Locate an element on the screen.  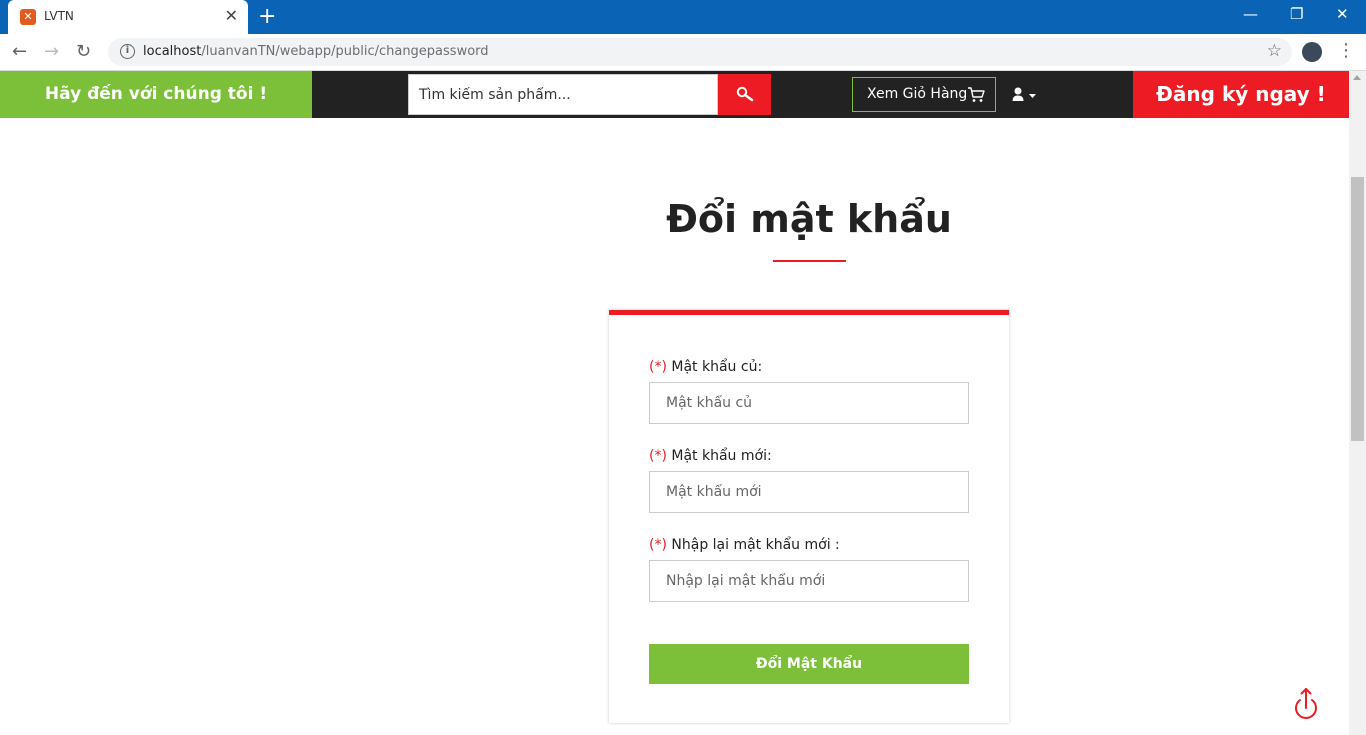
browser-tab: ✕ LVTN ✕ is located at coordinates (128, 17).